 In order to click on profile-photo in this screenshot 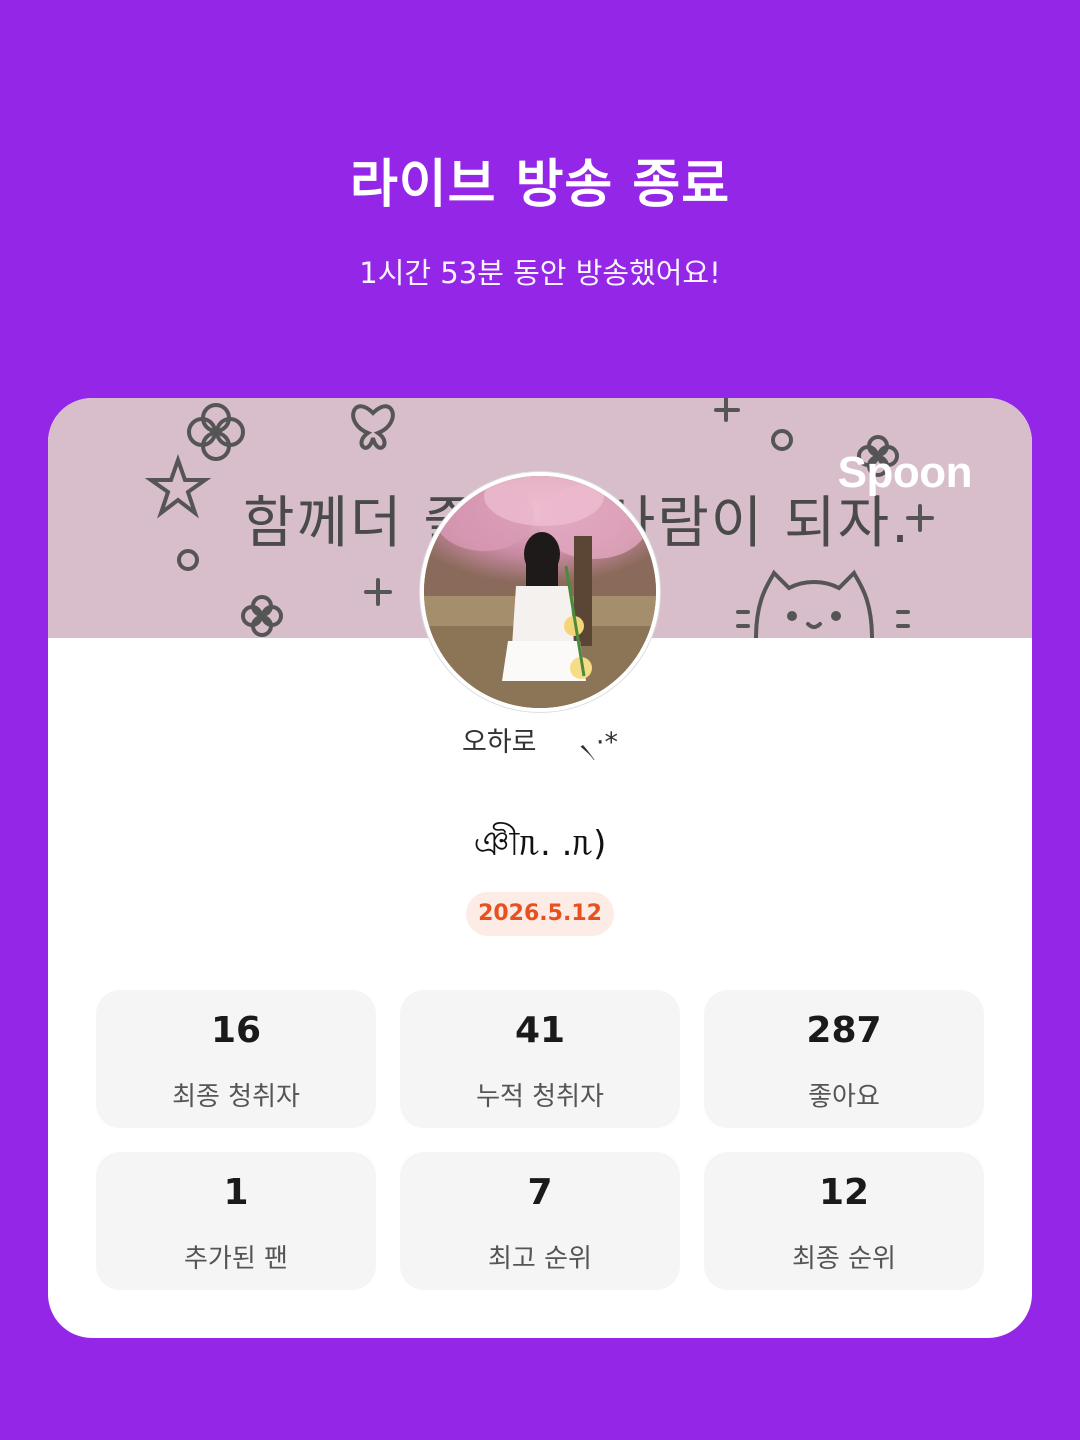, I will do `click(540, 592)`.